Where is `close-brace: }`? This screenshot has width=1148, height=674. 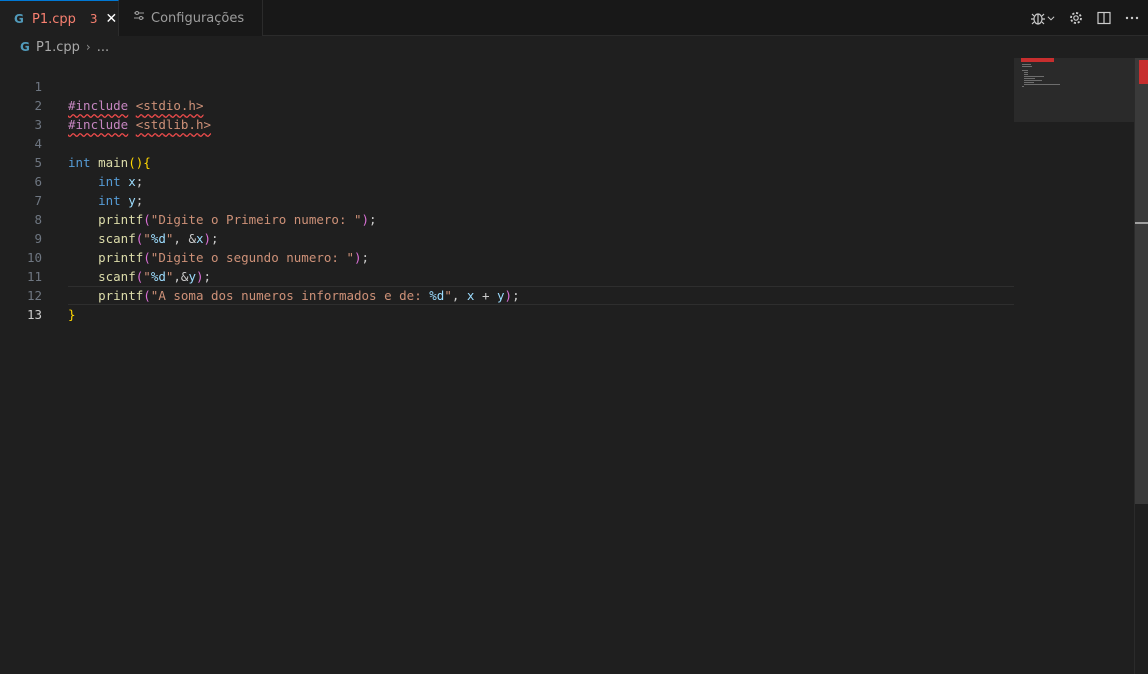 close-brace: } is located at coordinates (72, 314).